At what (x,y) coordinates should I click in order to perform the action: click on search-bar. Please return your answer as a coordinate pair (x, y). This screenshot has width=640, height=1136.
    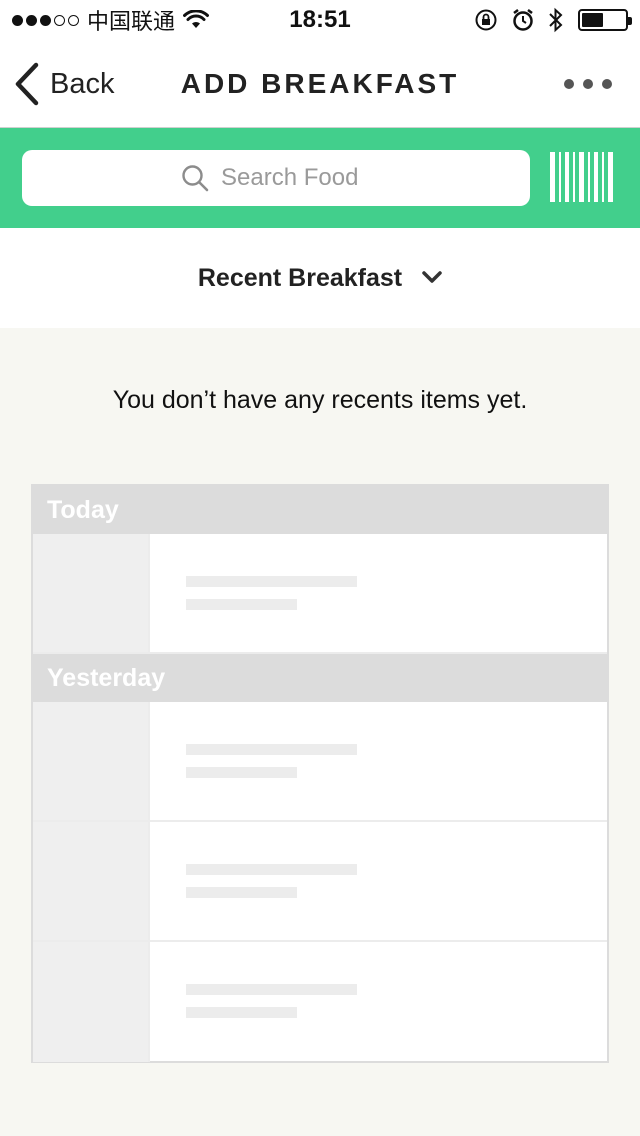
    Looking at the image, I should click on (320, 178).